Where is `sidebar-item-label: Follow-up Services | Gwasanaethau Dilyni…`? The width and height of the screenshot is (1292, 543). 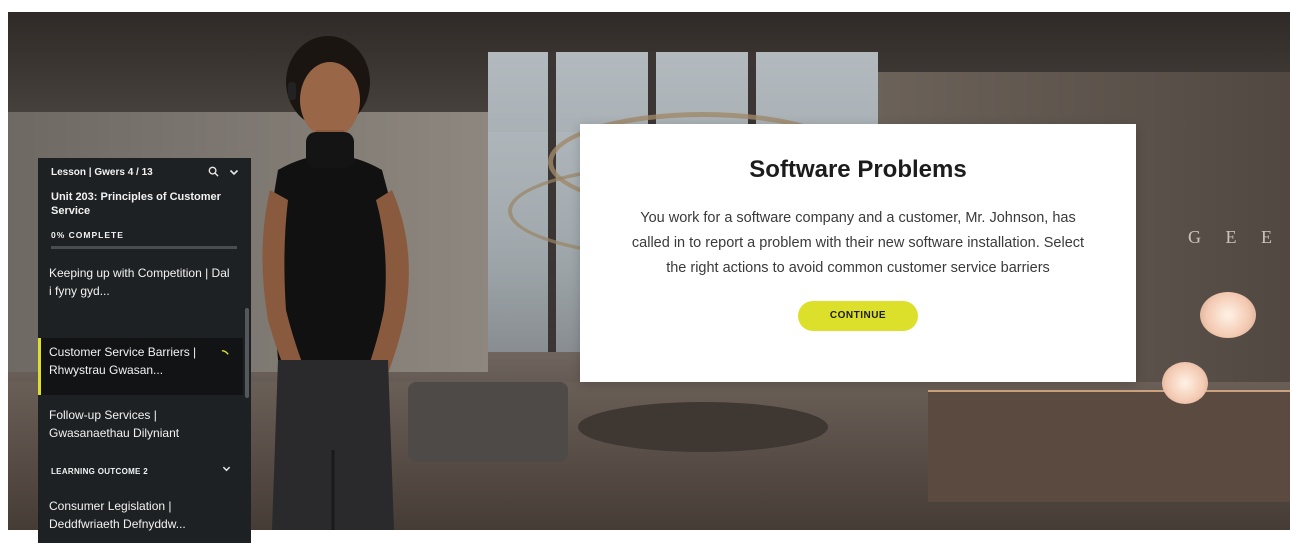 sidebar-item-label: Follow-up Services | Gwasanaethau Dilyni… is located at coordinates (114, 424).